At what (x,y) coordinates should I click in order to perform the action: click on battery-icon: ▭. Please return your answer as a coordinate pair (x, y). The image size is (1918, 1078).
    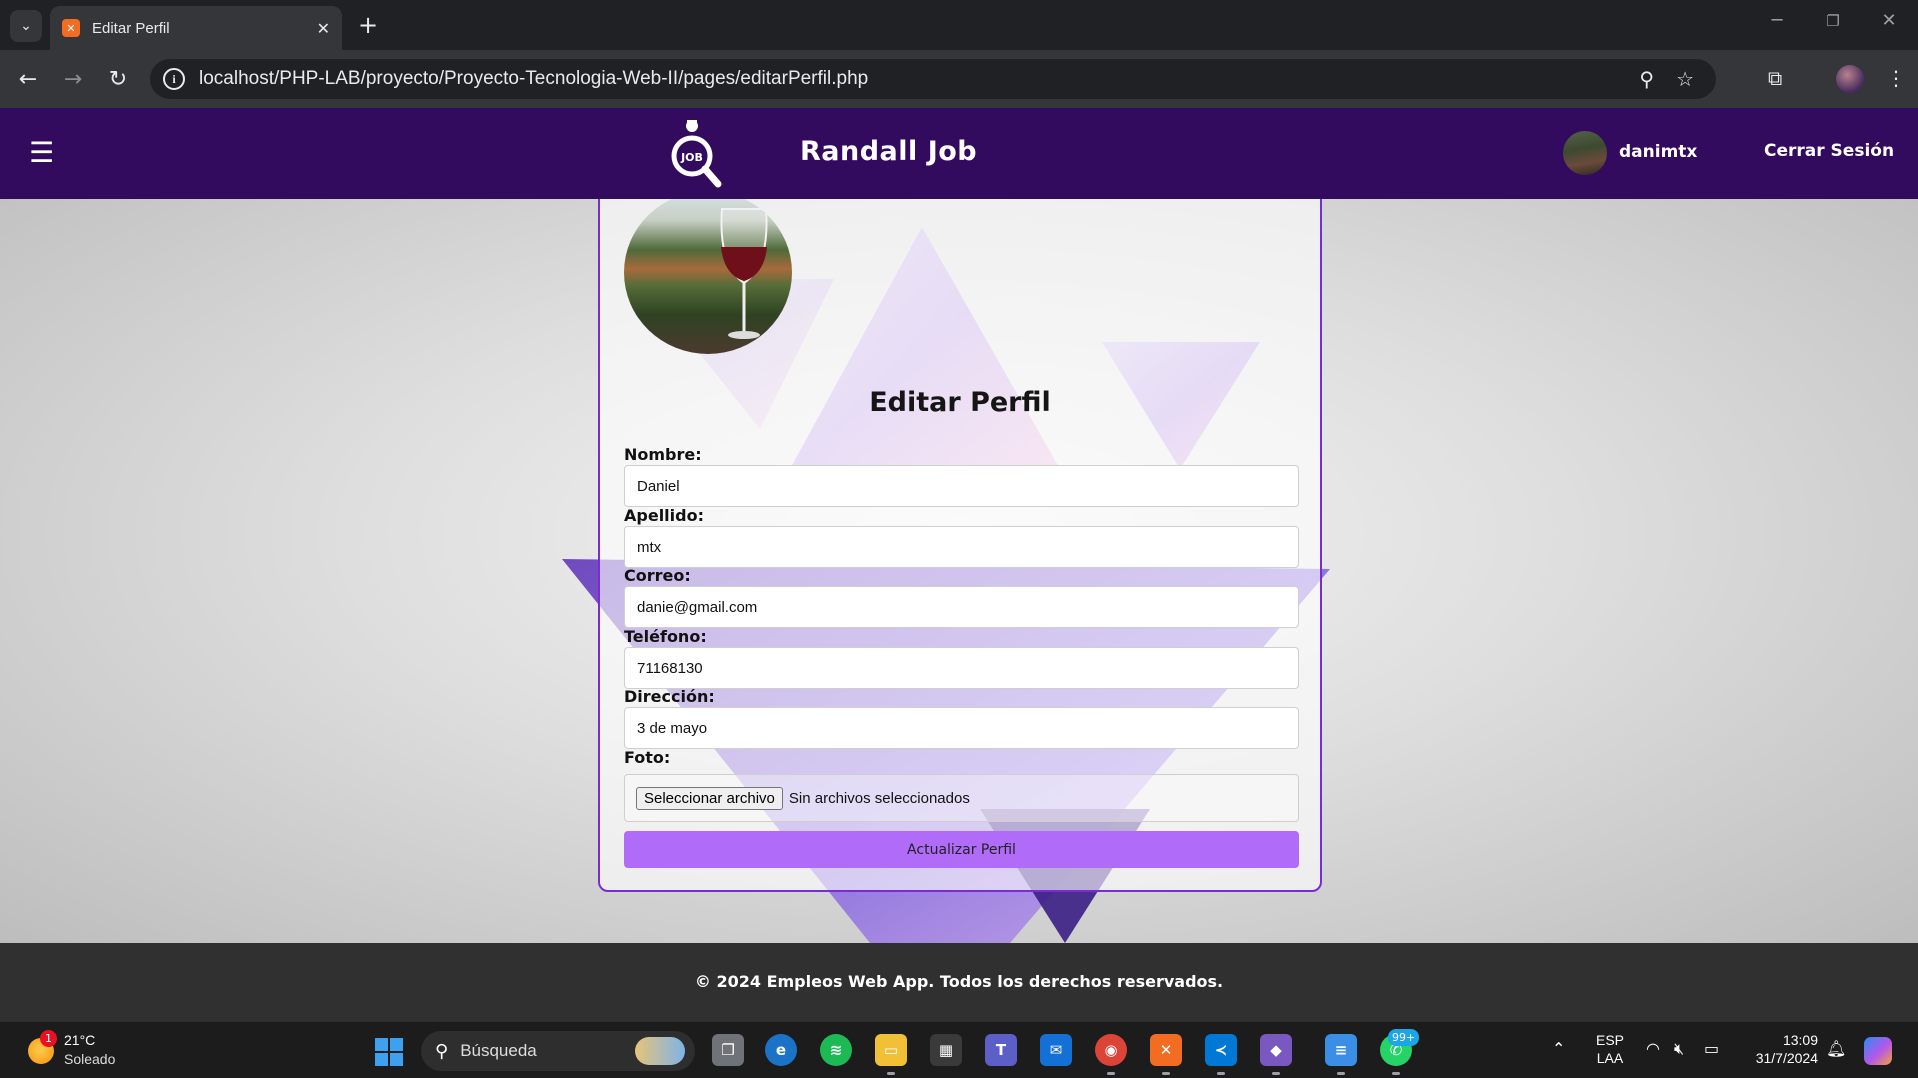
    Looking at the image, I should click on (1711, 1048).